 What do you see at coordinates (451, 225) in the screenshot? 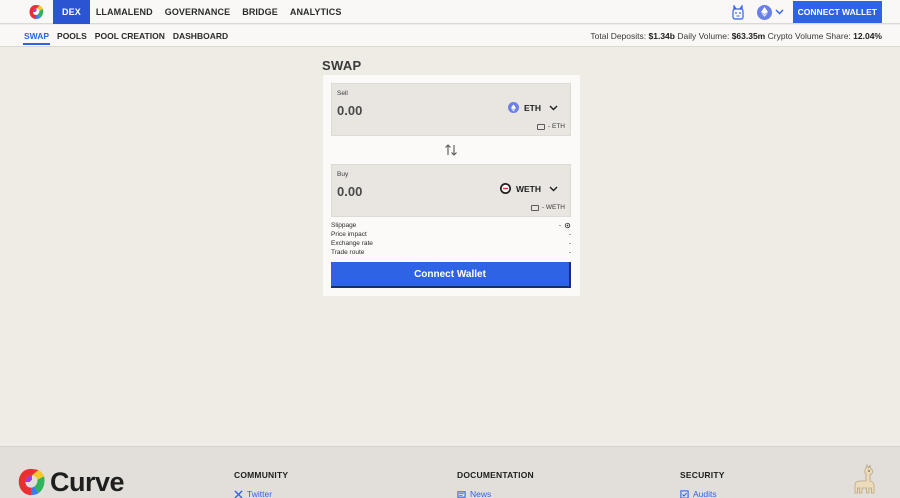
I see `detail-row-slippage: Slippage -` at bounding box center [451, 225].